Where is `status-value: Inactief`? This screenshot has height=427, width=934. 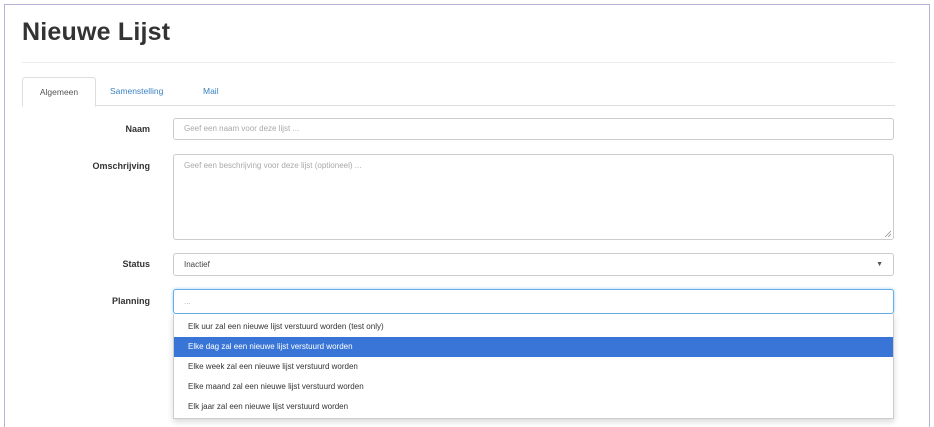
status-value: Inactief is located at coordinates (197, 264).